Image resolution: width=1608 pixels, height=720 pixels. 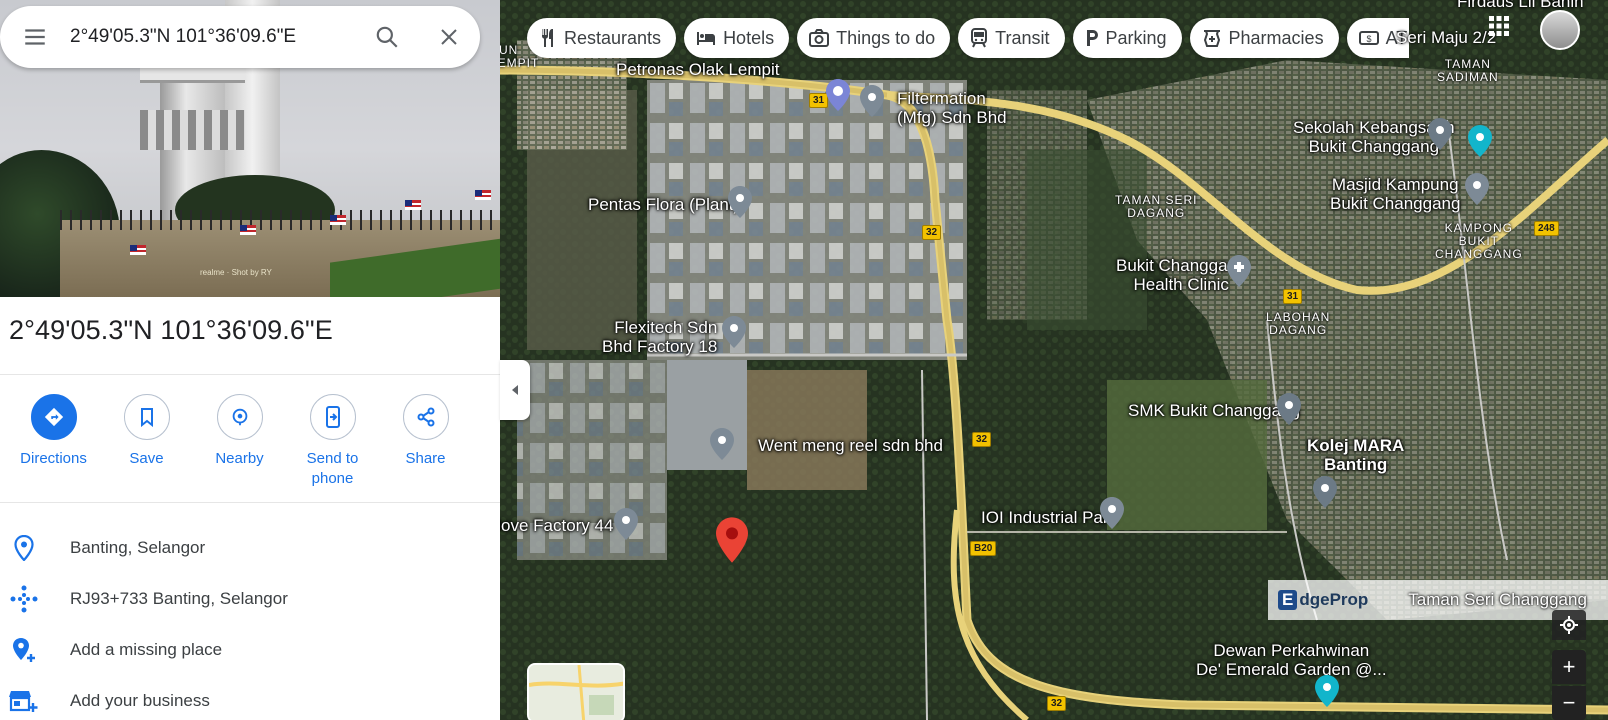 What do you see at coordinates (250, 548) in the screenshot?
I see `address-row: Banting, Selangor` at bounding box center [250, 548].